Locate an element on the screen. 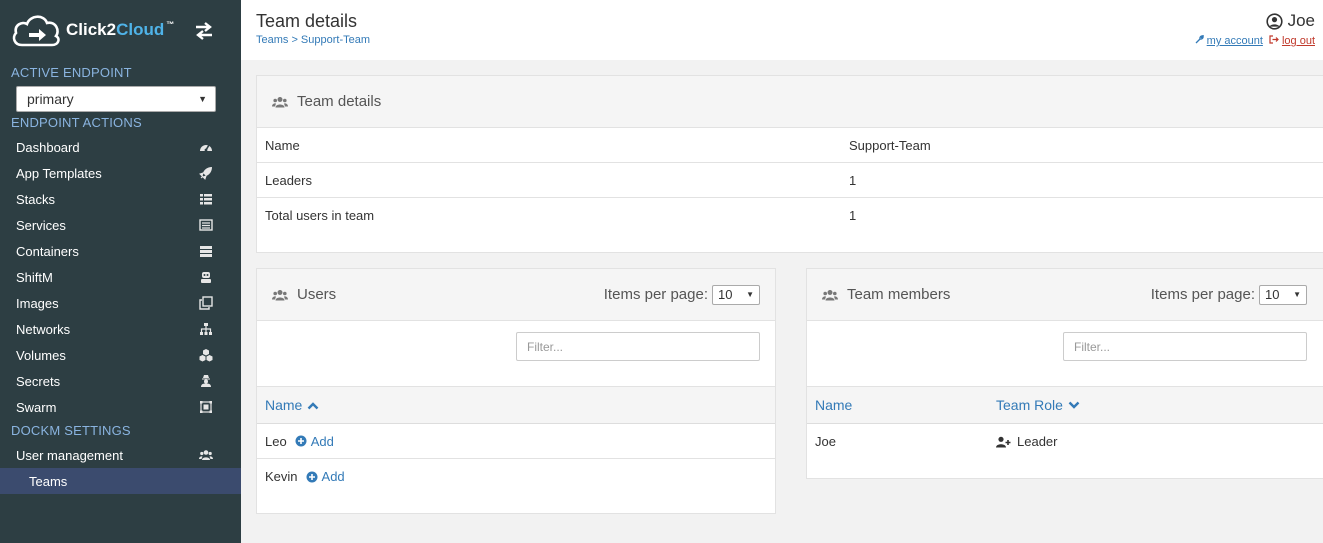 This screenshot has width=1323, height=543. dockm-settings-title: DOCKM SETTINGS is located at coordinates (71, 430).